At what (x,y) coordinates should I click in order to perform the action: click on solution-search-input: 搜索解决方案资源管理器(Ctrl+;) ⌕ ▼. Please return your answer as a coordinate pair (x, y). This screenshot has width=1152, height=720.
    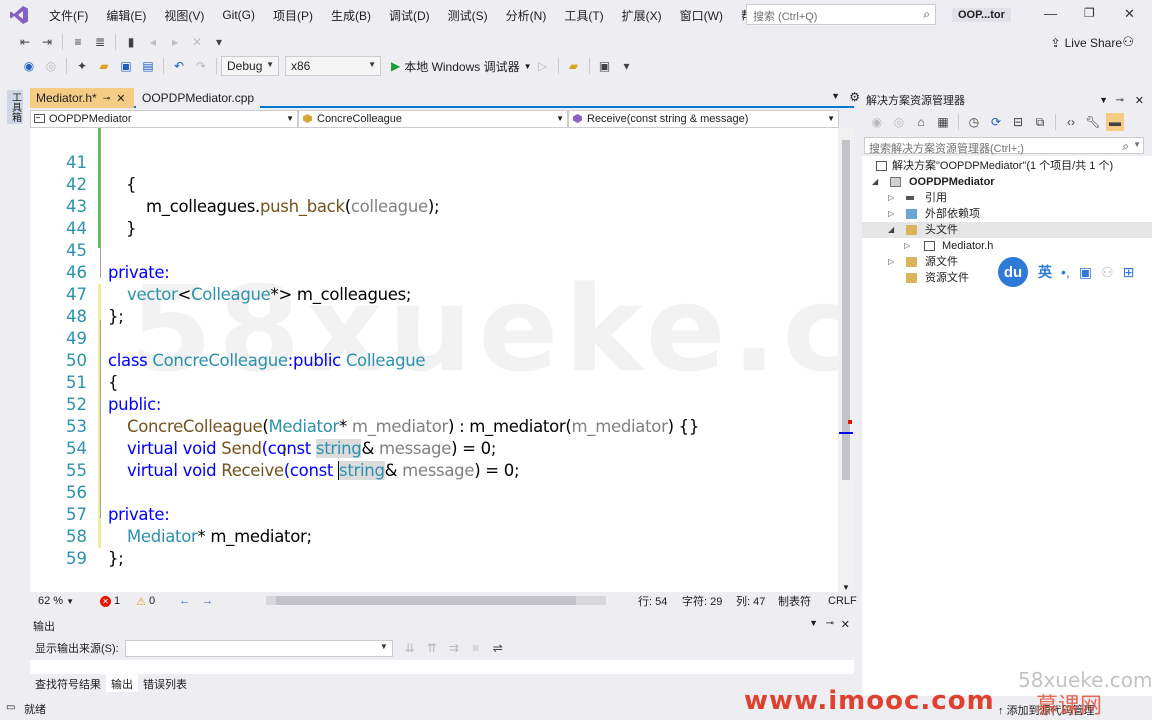
    Looking at the image, I should click on (1004, 146).